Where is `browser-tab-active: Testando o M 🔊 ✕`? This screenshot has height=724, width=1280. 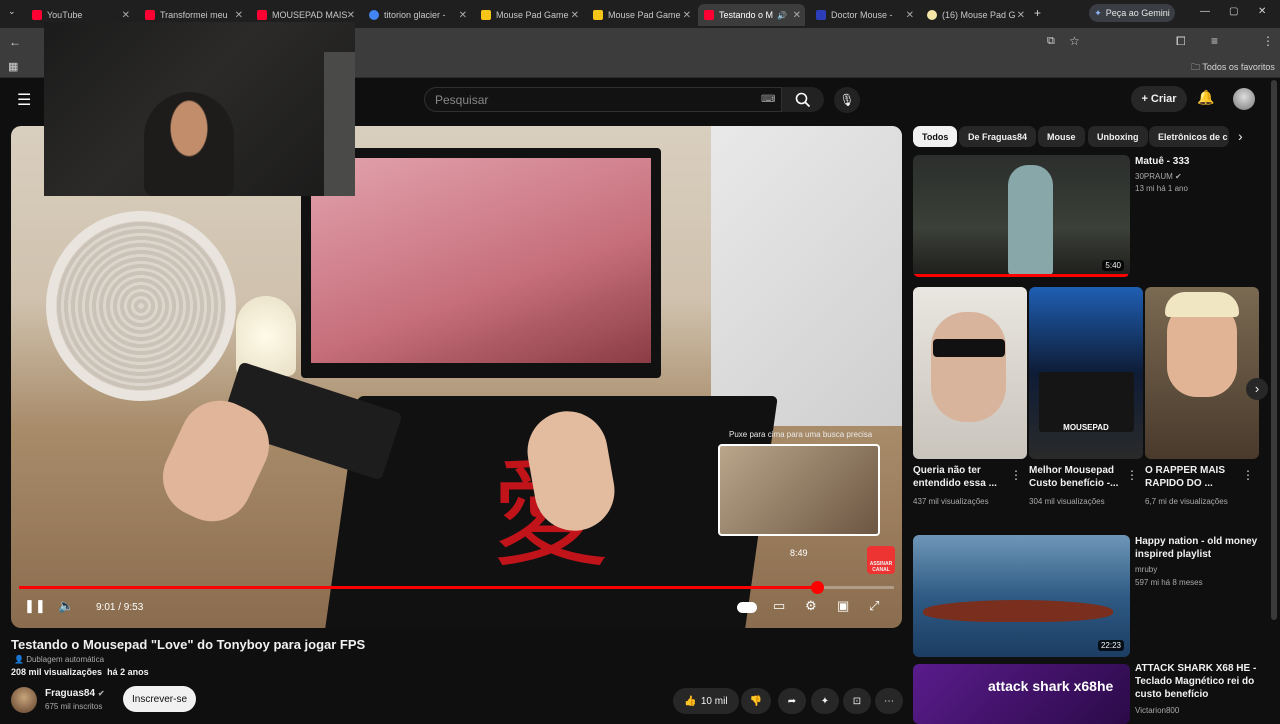
browser-tab-active: Testando o M 🔊 ✕ is located at coordinates (751, 15).